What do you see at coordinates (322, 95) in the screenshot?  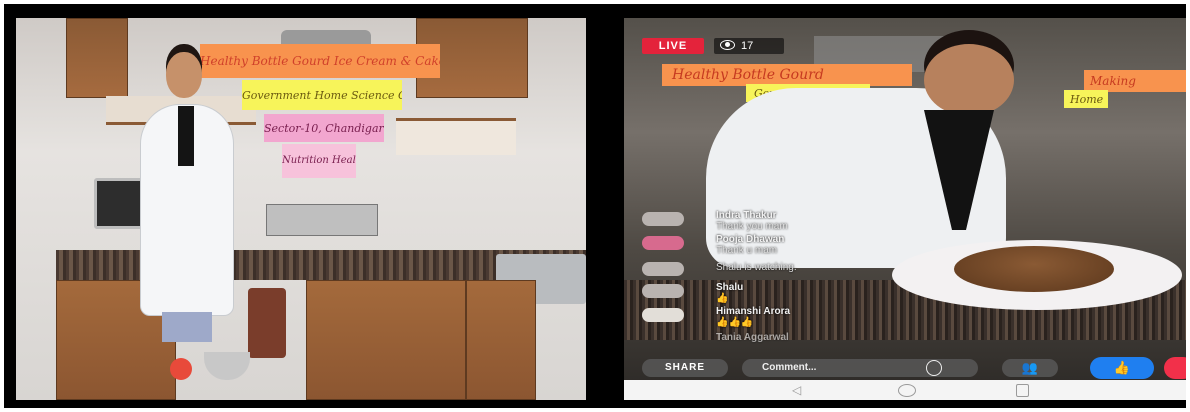 I see `college-sign: Government Home Science College` at bounding box center [322, 95].